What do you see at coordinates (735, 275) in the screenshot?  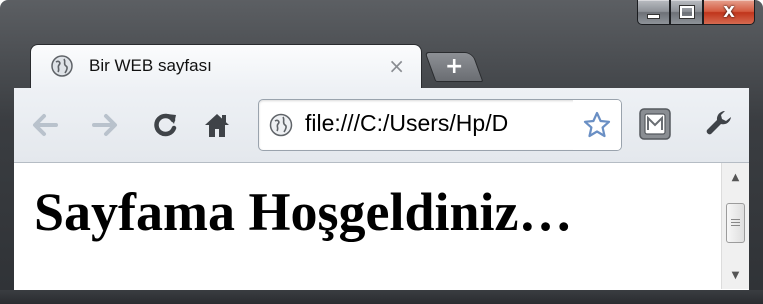 I see `scroll-down-arrow-icon: ▼` at bounding box center [735, 275].